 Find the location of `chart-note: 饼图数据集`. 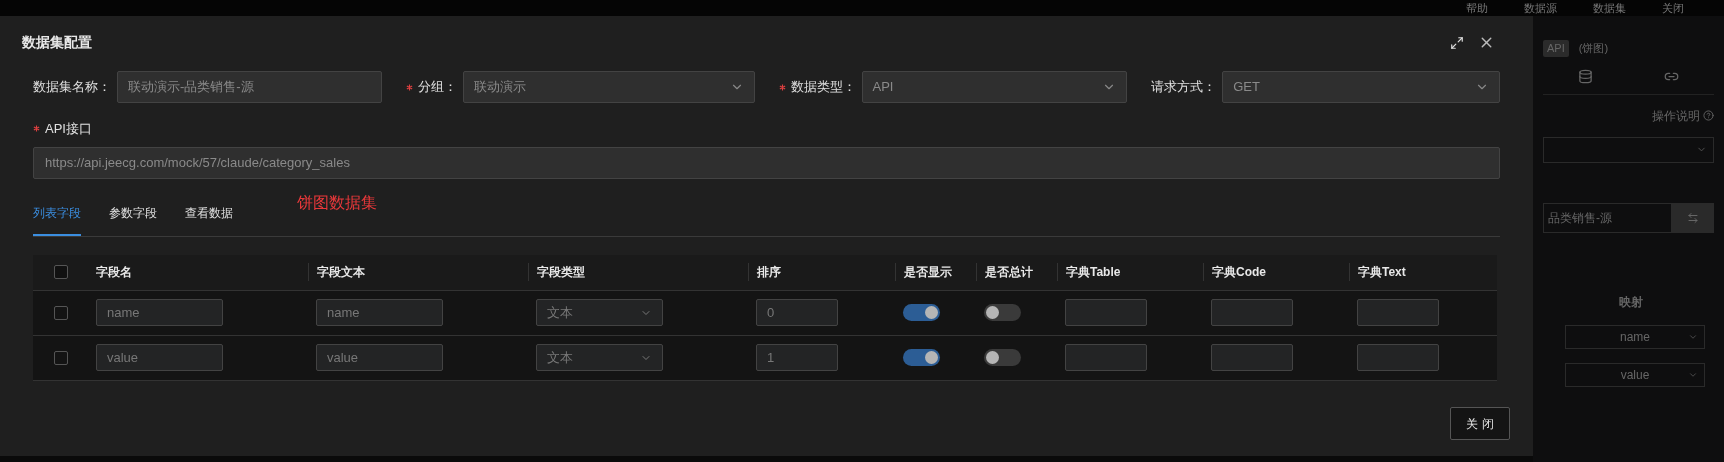

chart-note: 饼图数据集 is located at coordinates (337, 202).